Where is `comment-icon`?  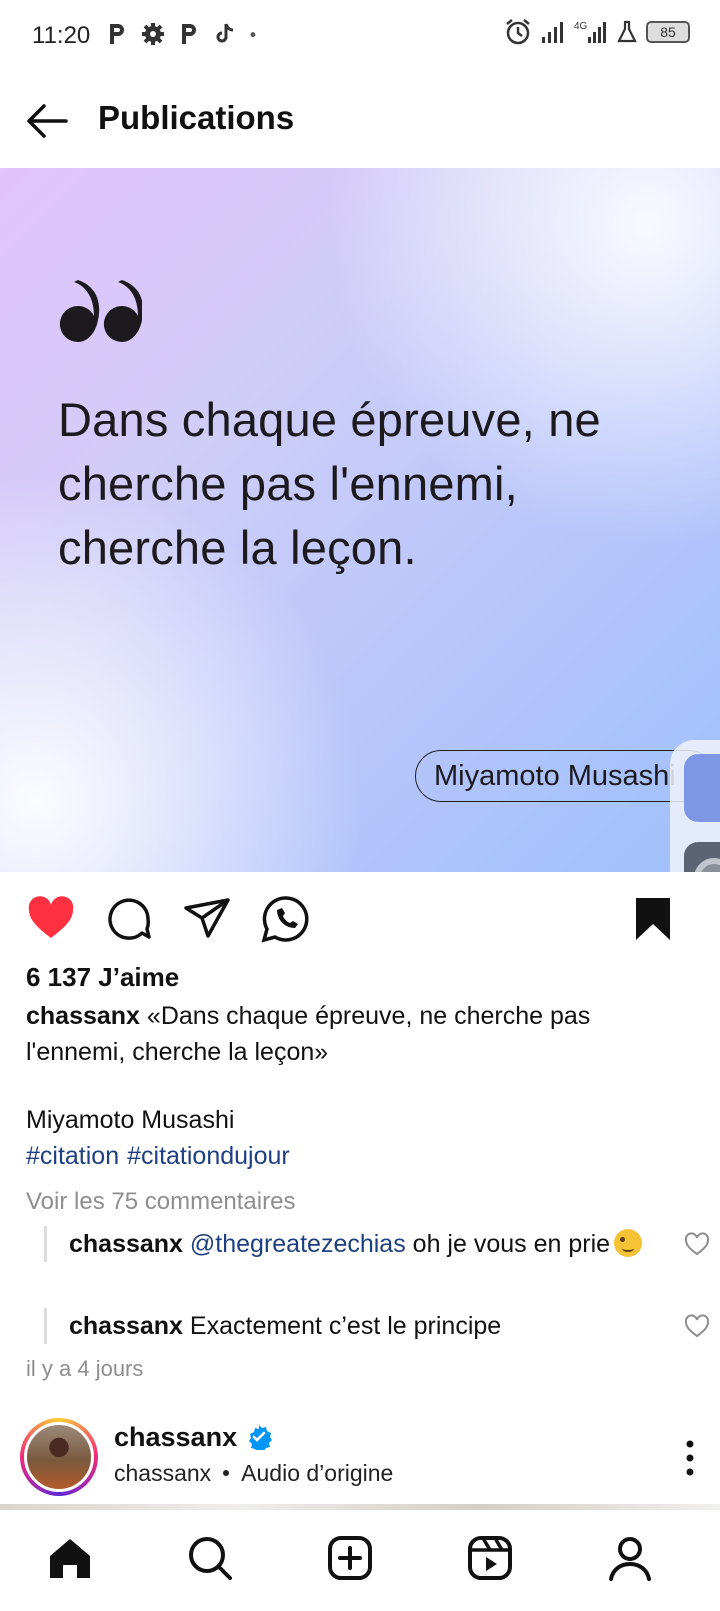
comment-icon is located at coordinates (129, 919).